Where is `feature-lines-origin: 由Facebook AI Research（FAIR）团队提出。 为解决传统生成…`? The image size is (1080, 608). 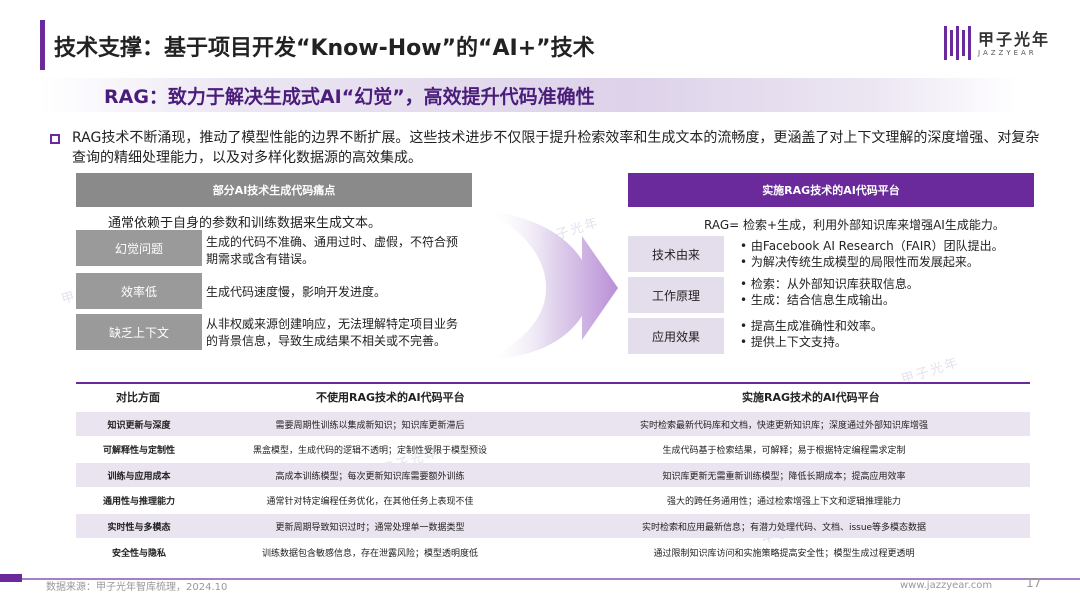 feature-lines-origin: 由Facebook AI Research（FAIR）团队提出。 为解决传统生成… is located at coordinates (885, 254).